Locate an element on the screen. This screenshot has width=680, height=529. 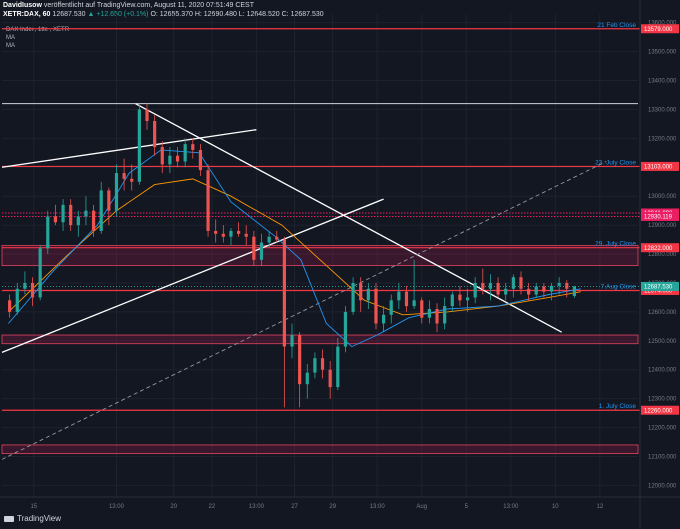
x-tick-label: 15 is located at coordinates (33, 507).